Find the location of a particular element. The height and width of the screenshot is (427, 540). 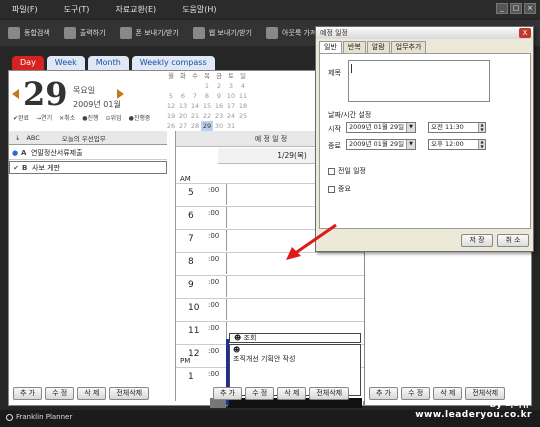

minute-label: :00 is located at coordinates (214, 259).